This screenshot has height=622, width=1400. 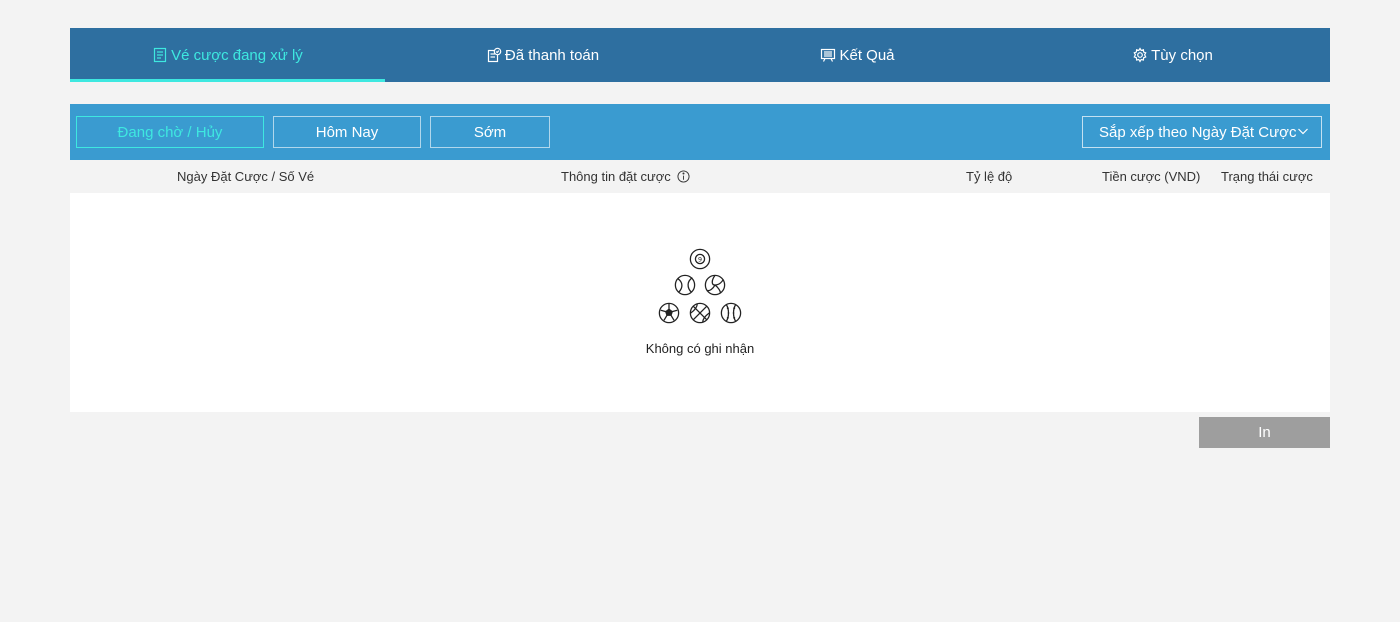 What do you see at coordinates (700, 313) in the screenshot?
I see `basketball-icon` at bounding box center [700, 313].